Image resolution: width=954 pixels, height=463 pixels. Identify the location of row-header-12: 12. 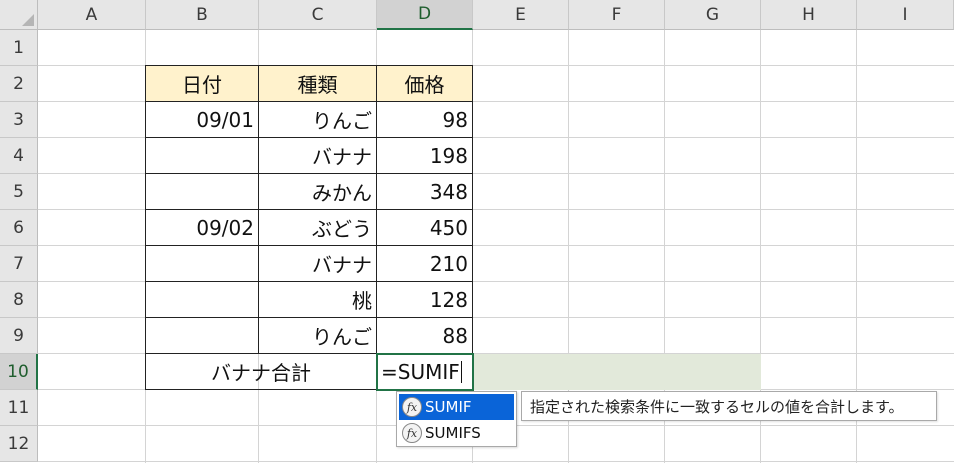
(19, 444).